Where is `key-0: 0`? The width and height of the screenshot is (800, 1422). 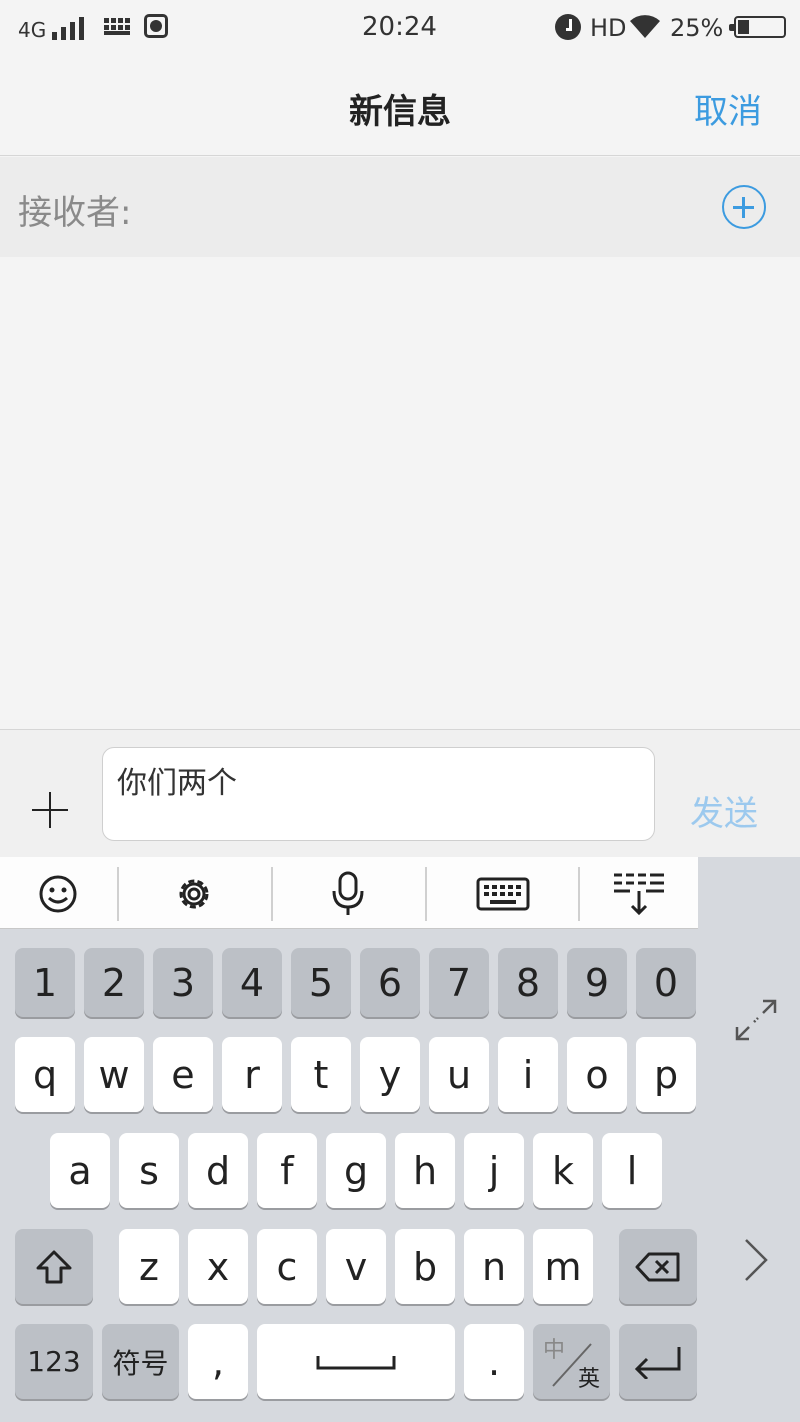
key-0: 0 is located at coordinates (666, 982).